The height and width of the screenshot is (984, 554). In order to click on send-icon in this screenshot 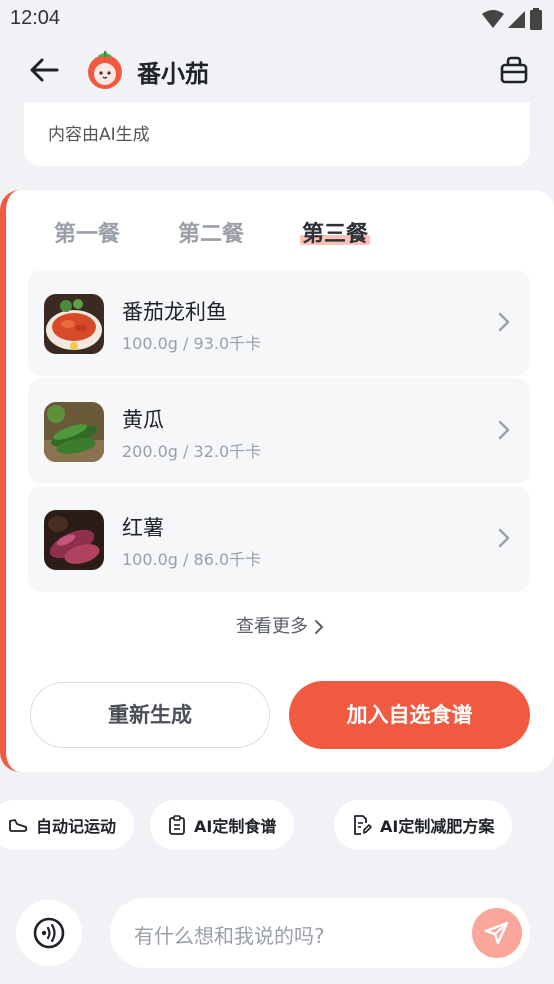, I will do `click(496, 933)`.